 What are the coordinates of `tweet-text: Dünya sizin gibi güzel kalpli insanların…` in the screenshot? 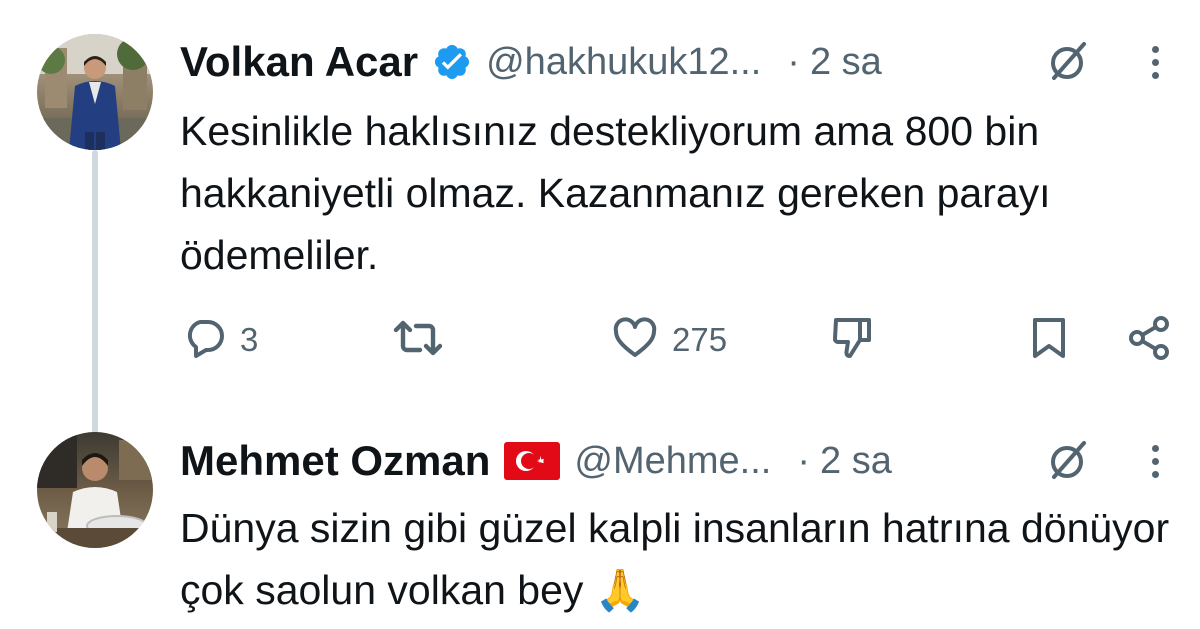 It's located at (675, 559).